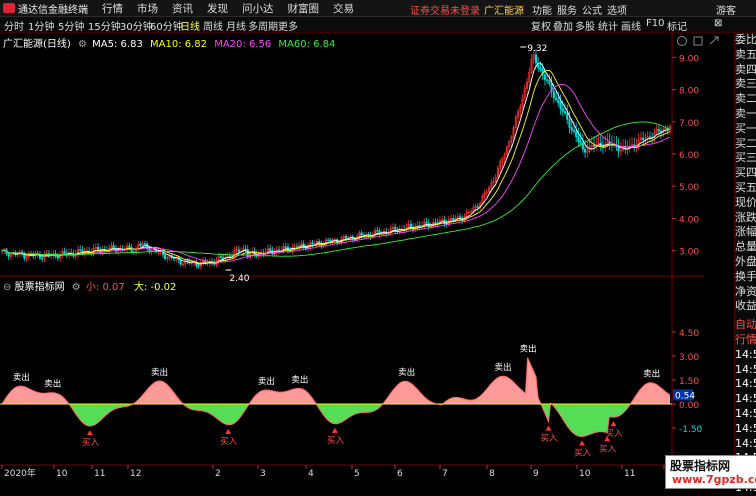 The width and height of the screenshot is (756, 496). I want to click on indicator-tick-label: -1.50, so click(691, 430).